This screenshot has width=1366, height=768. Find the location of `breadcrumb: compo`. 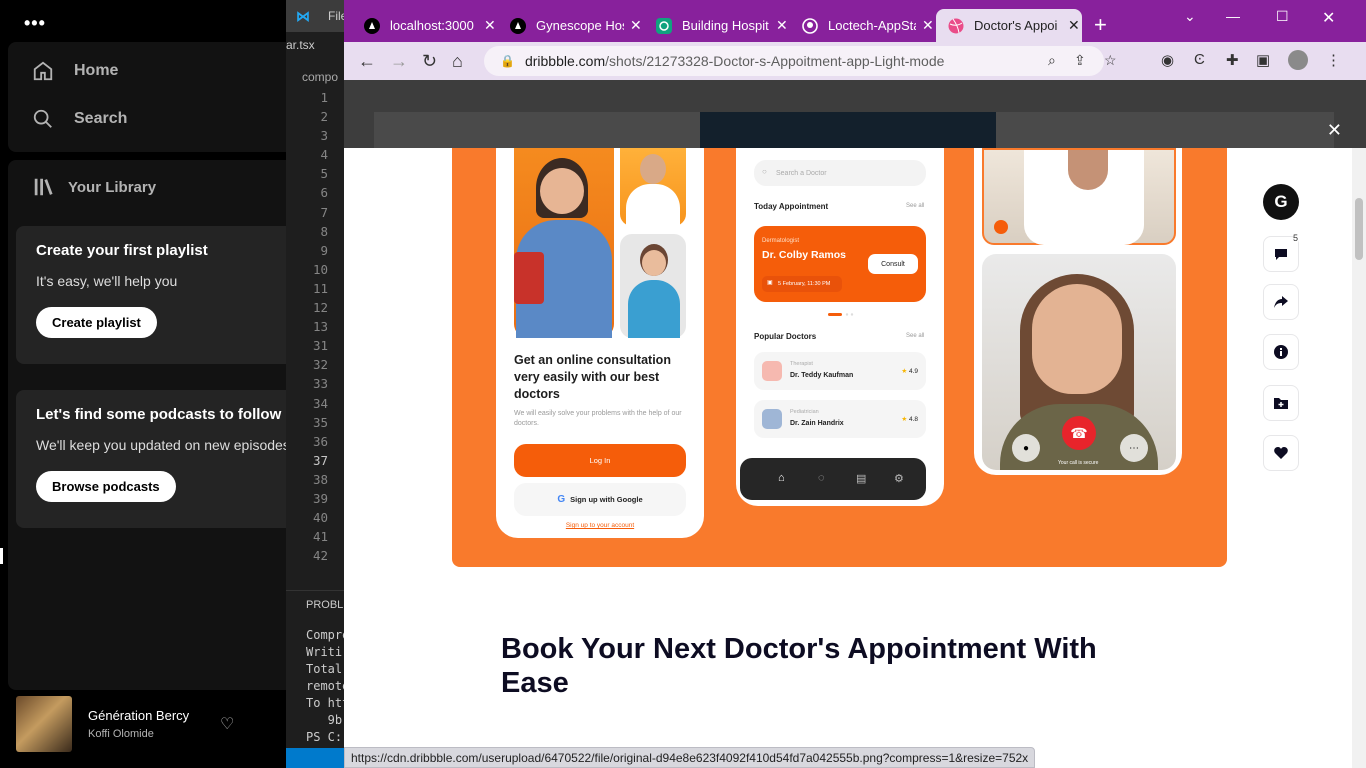

breadcrumb: compo is located at coordinates (320, 77).